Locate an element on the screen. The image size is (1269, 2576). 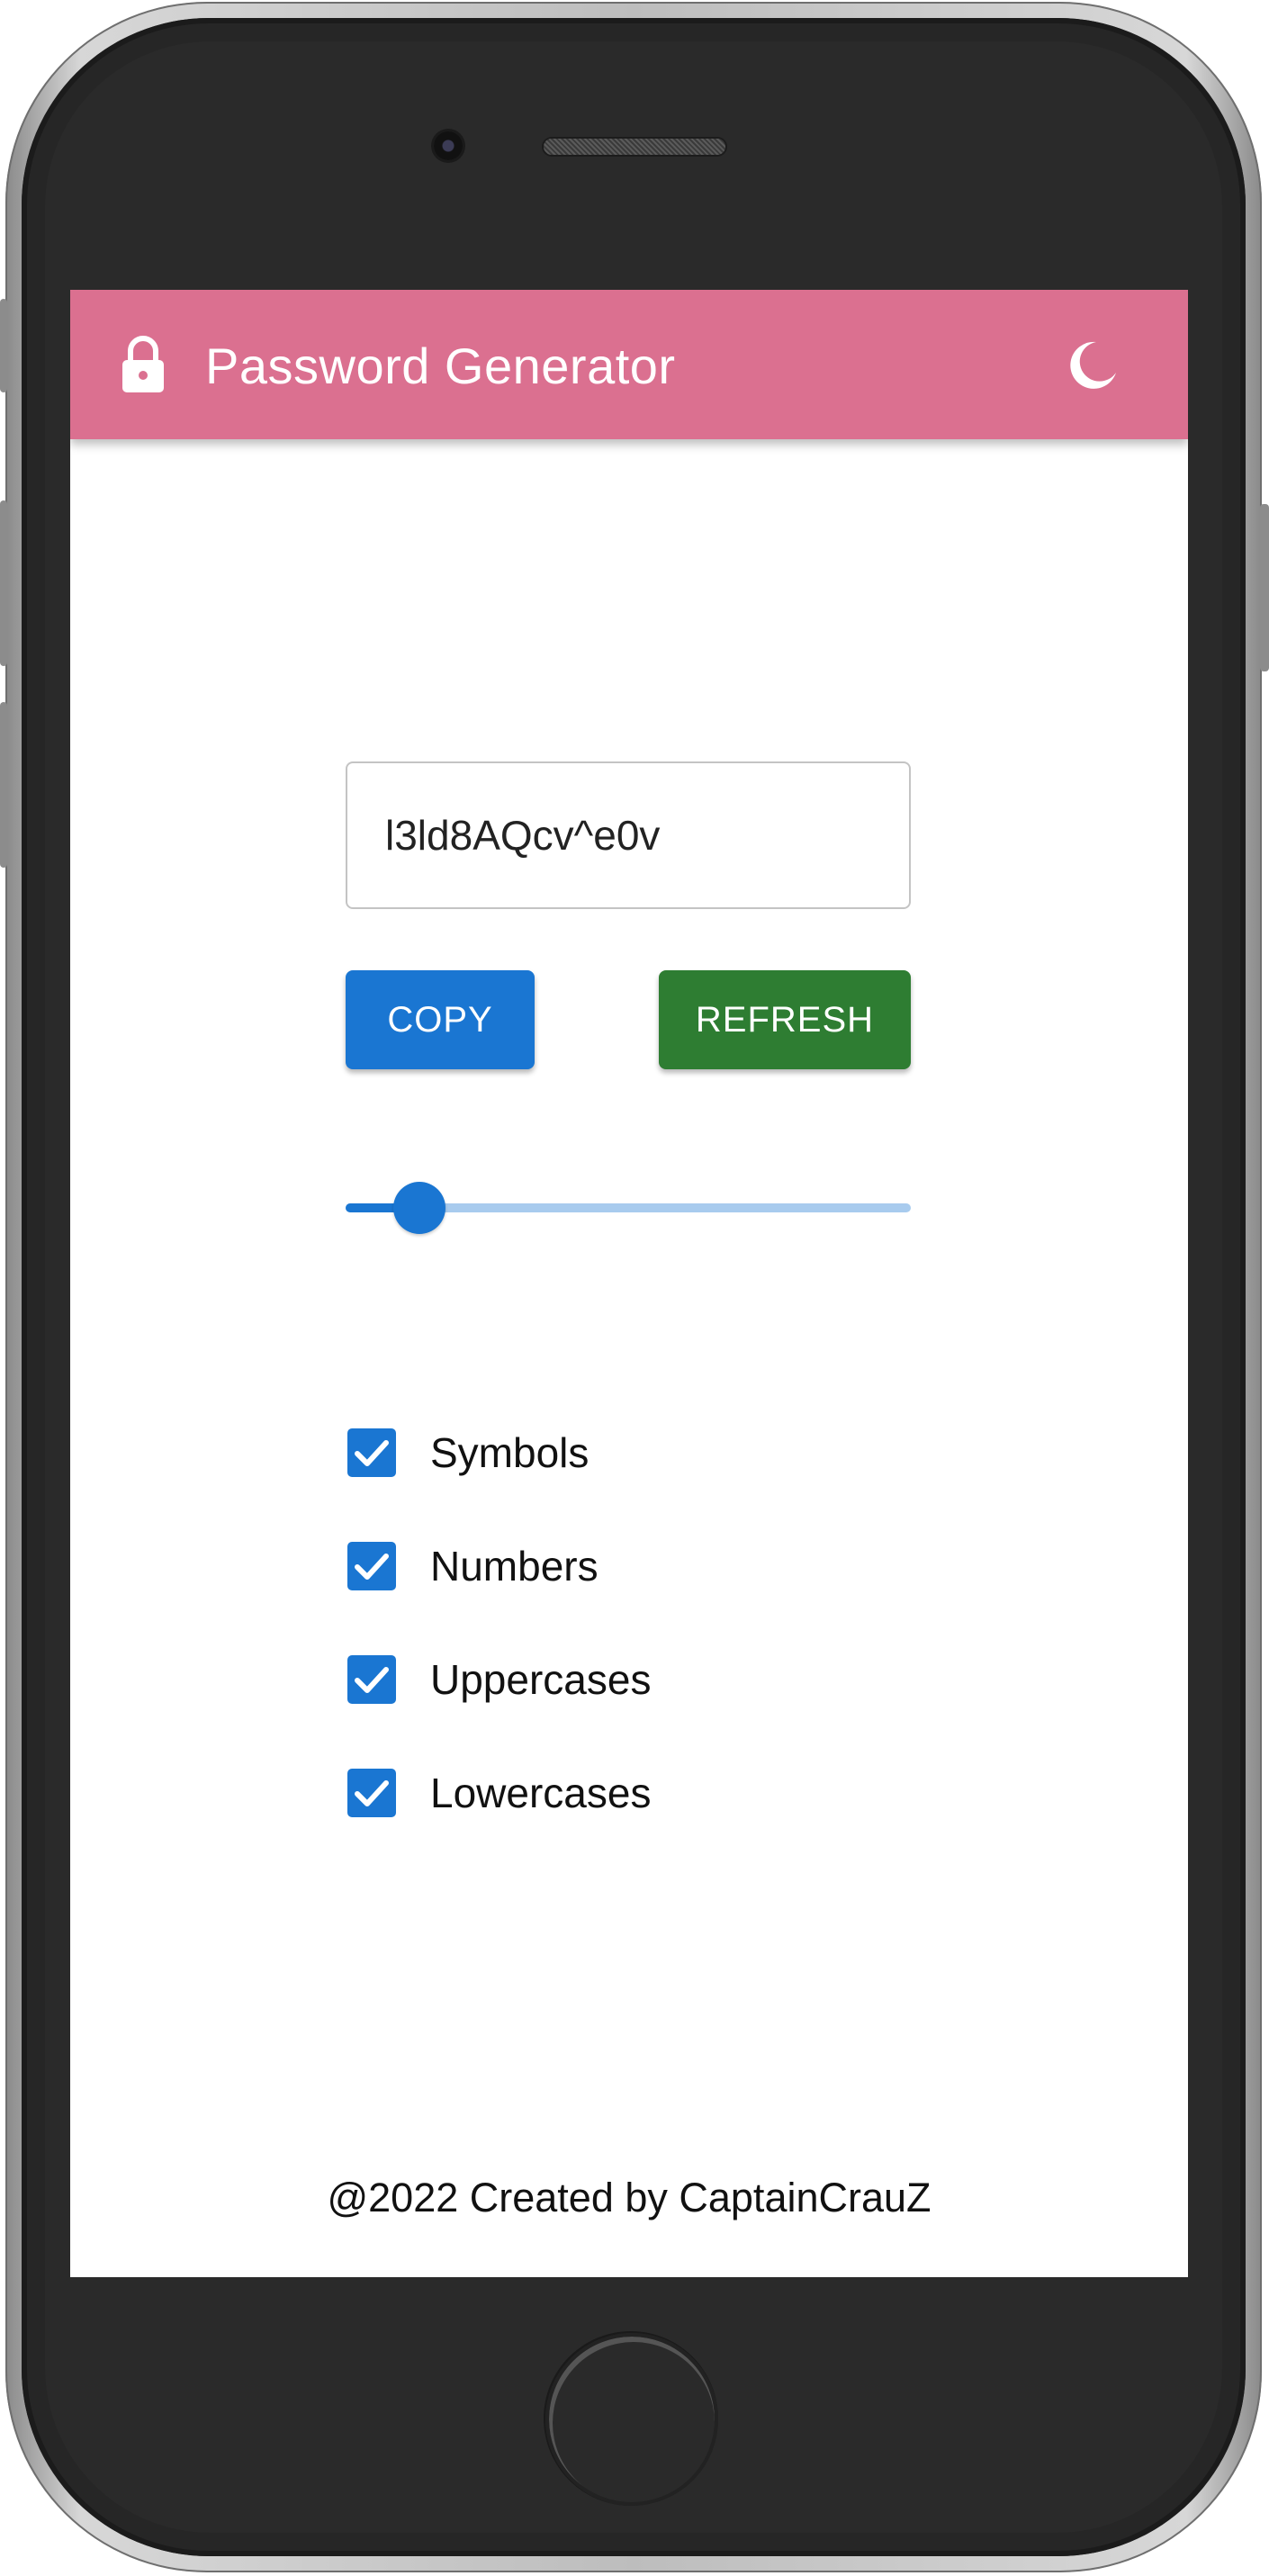
app-title: Password Generator is located at coordinates (440, 366).